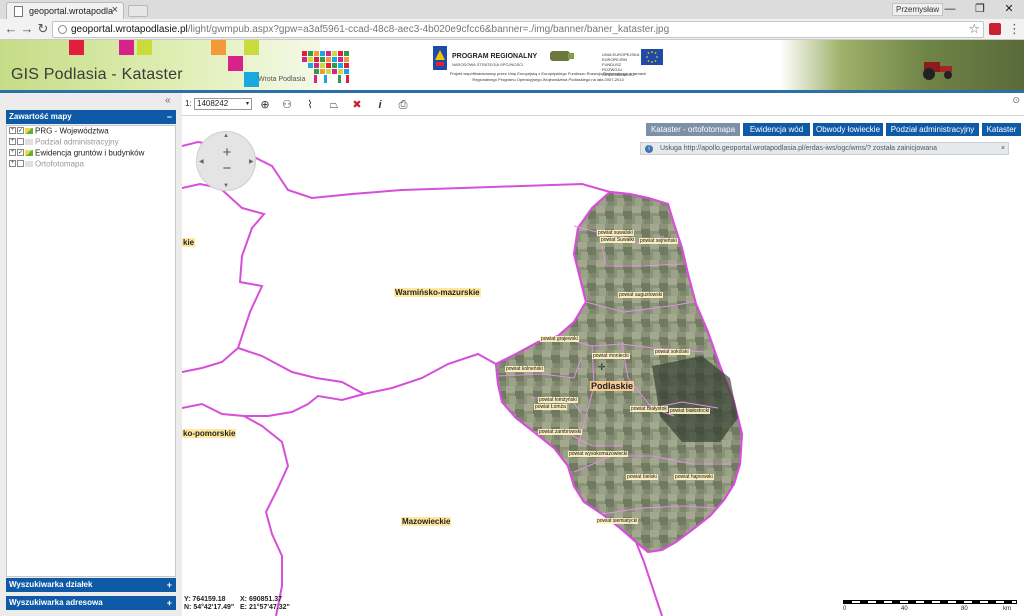 The width and height of the screenshot is (1024, 616). I want to click on powiat-label: powiat kolneński, so click(524, 369).